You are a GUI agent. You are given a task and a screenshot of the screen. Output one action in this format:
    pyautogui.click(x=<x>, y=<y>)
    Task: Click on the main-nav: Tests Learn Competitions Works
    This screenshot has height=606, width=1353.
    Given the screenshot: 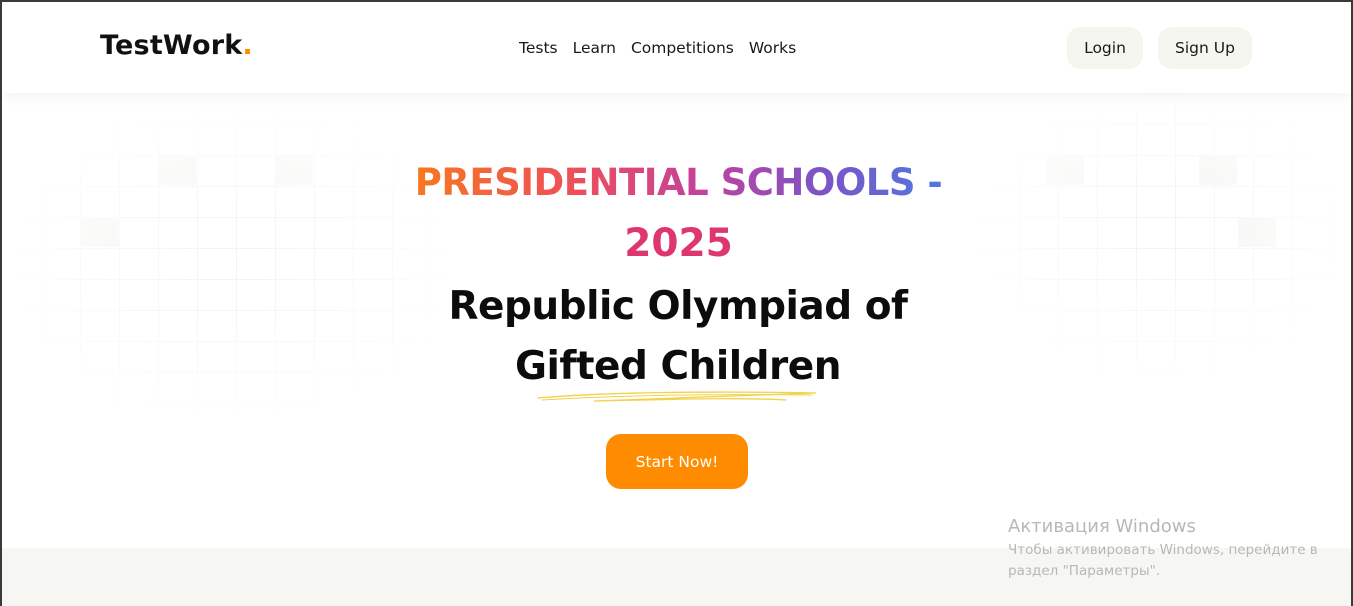 What is the action you would take?
    pyautogui.click(x=657, y=48)
    